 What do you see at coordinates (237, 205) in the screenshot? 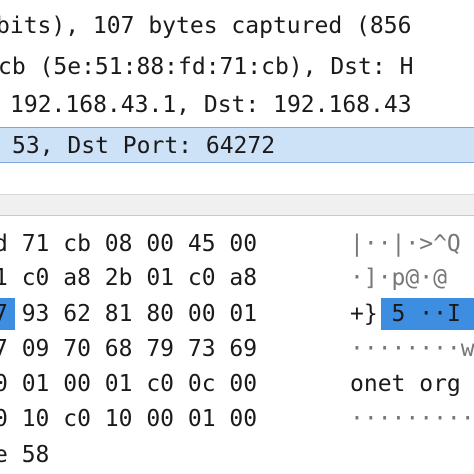
I see `pane-splitter` at bounding box center [237, 205].